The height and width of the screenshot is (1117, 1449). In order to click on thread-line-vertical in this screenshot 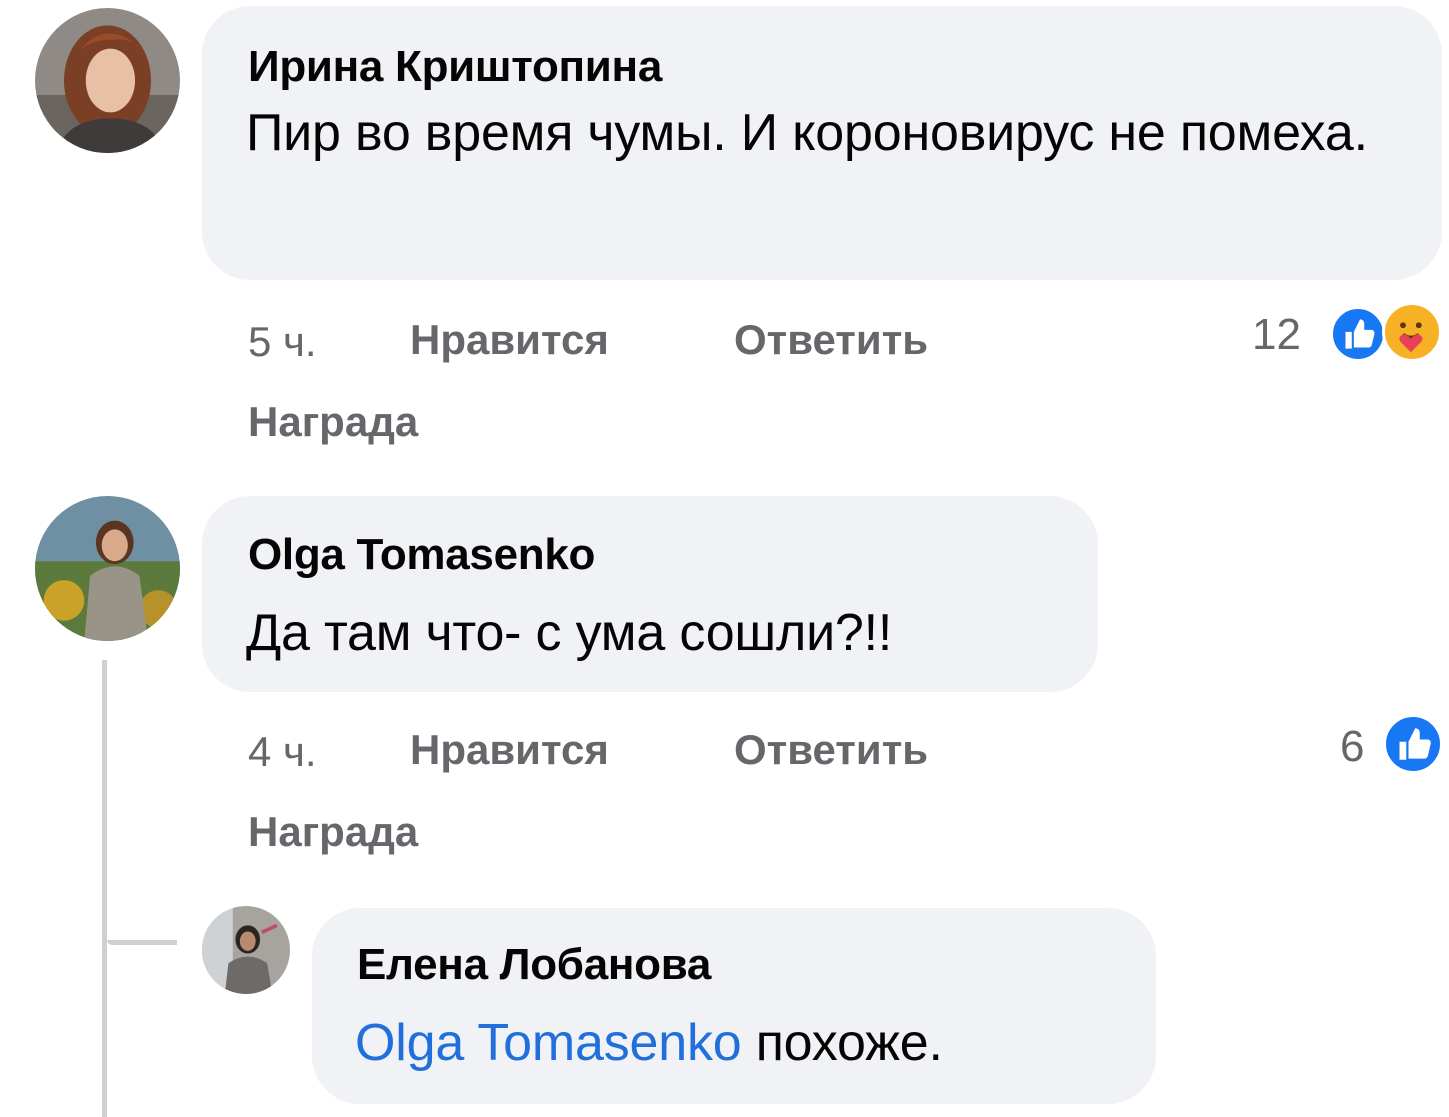, I will do `click(104, 888)`.